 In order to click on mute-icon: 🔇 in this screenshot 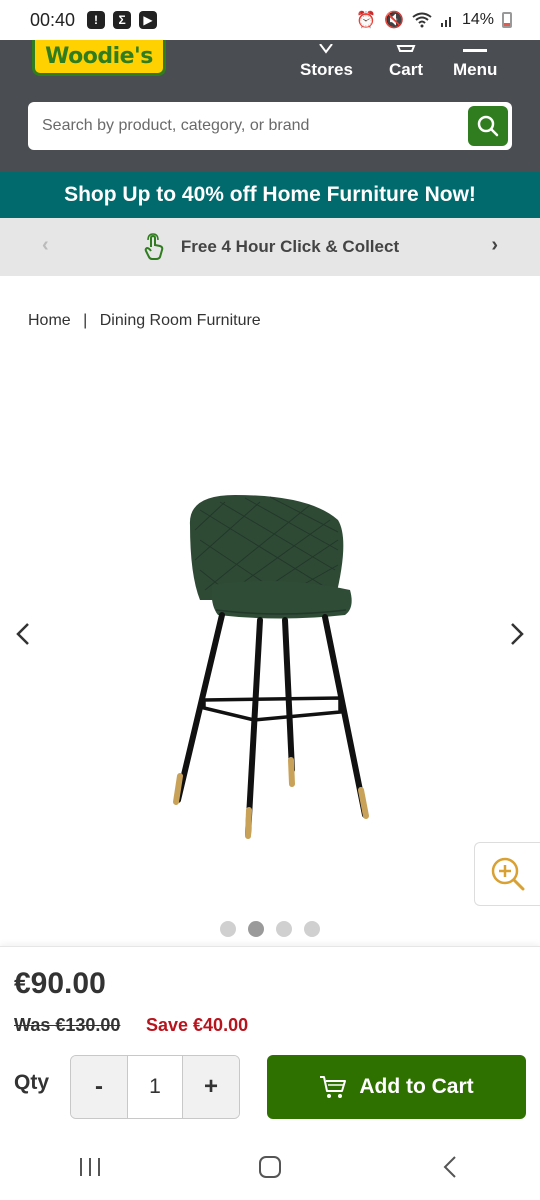, I will do `click(394, 20)`.